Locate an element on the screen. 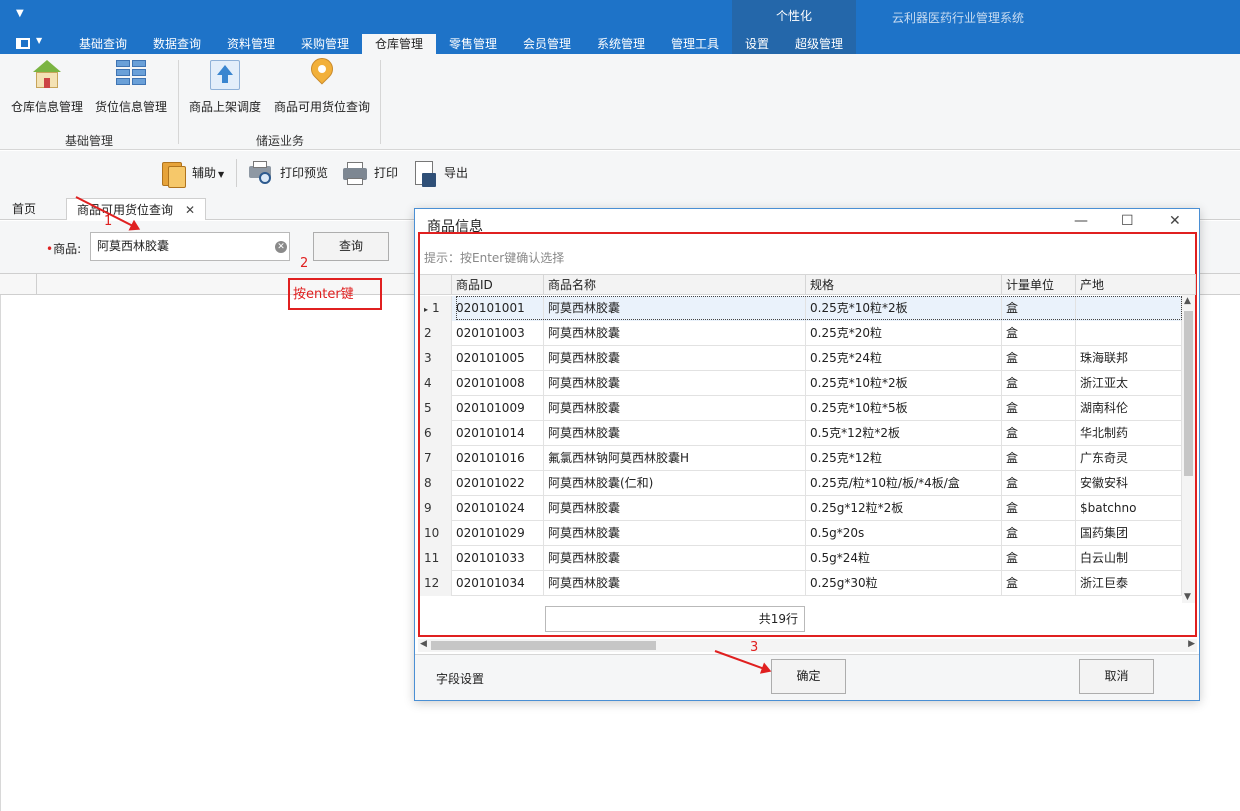 The height and width of the screenshot is (811, 1240). quick-access-dropdown-icon: ▼ is located at coordinates (20, 13).